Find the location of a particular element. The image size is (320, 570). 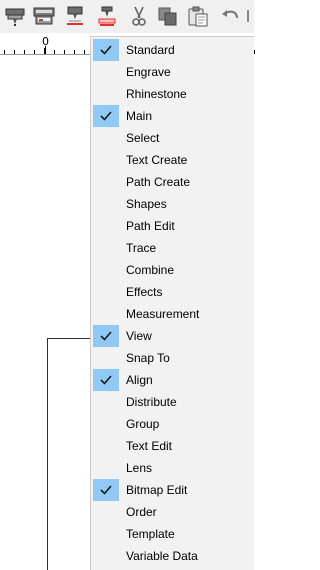

menu-item-standard: Standard is located at coordinates (173, 50).